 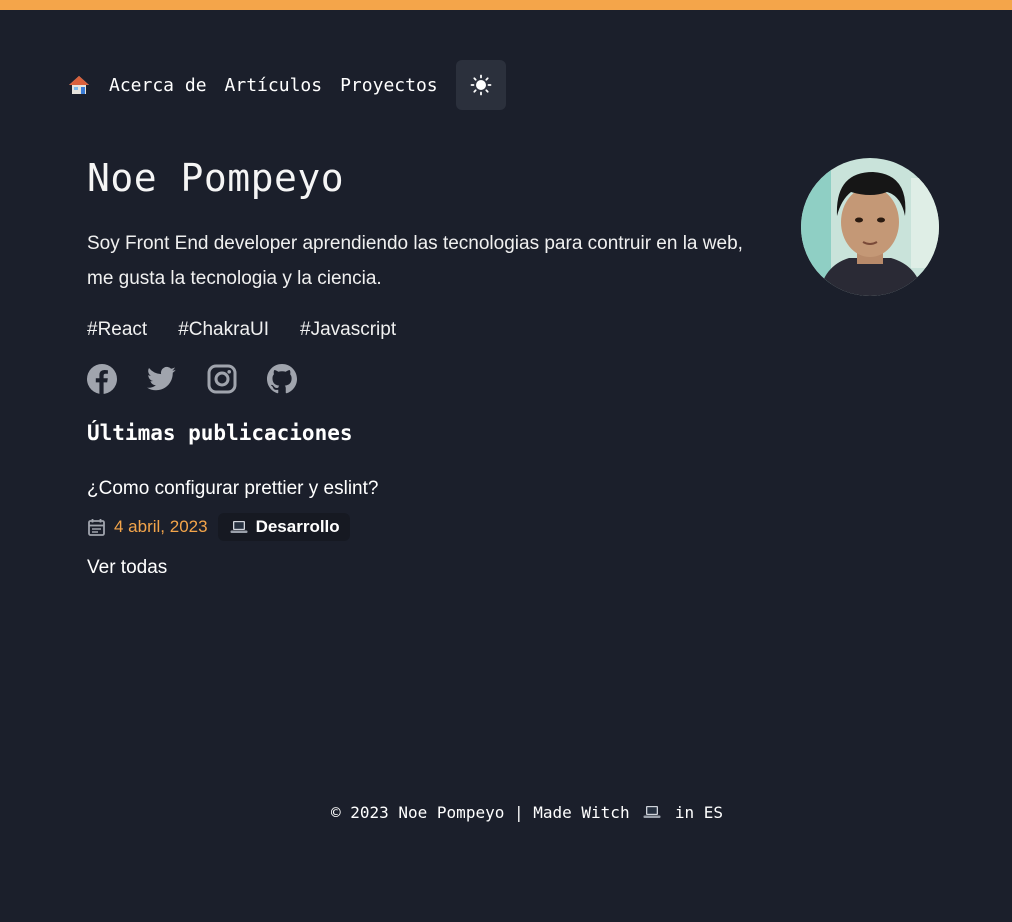 I want to click on sun-icon, so click(x=481, y=85).